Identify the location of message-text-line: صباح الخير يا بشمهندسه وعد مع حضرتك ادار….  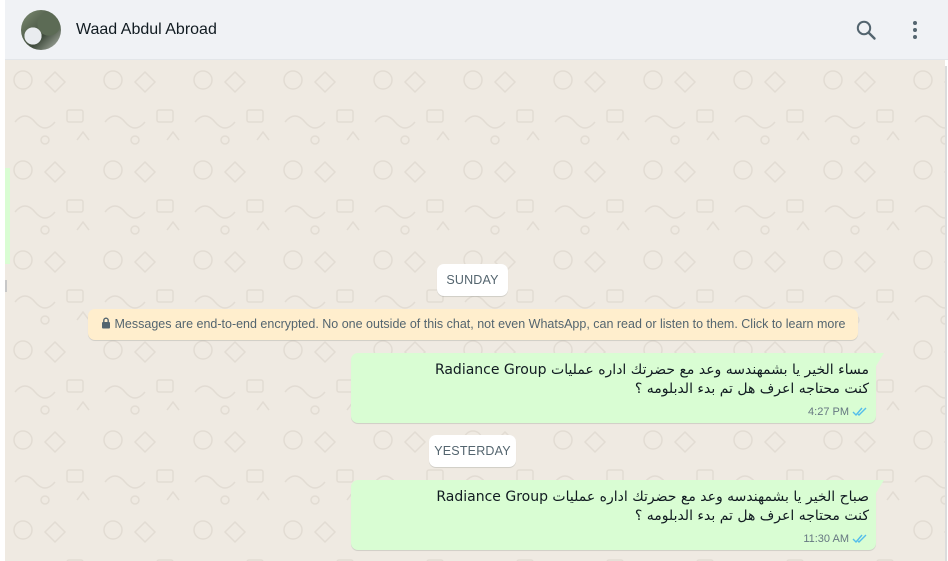
(652, 497).